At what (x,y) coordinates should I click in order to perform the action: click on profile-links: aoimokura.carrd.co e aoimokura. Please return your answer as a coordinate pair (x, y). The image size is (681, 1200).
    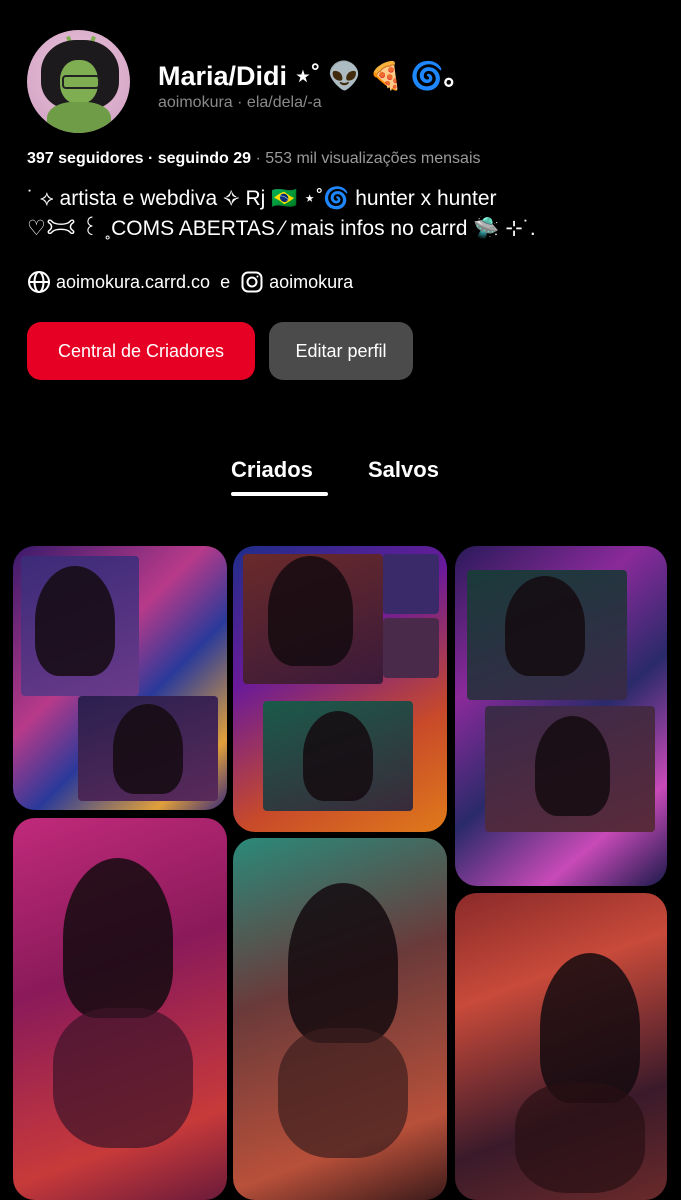
    Looking at the image, I should click on (190, 282).